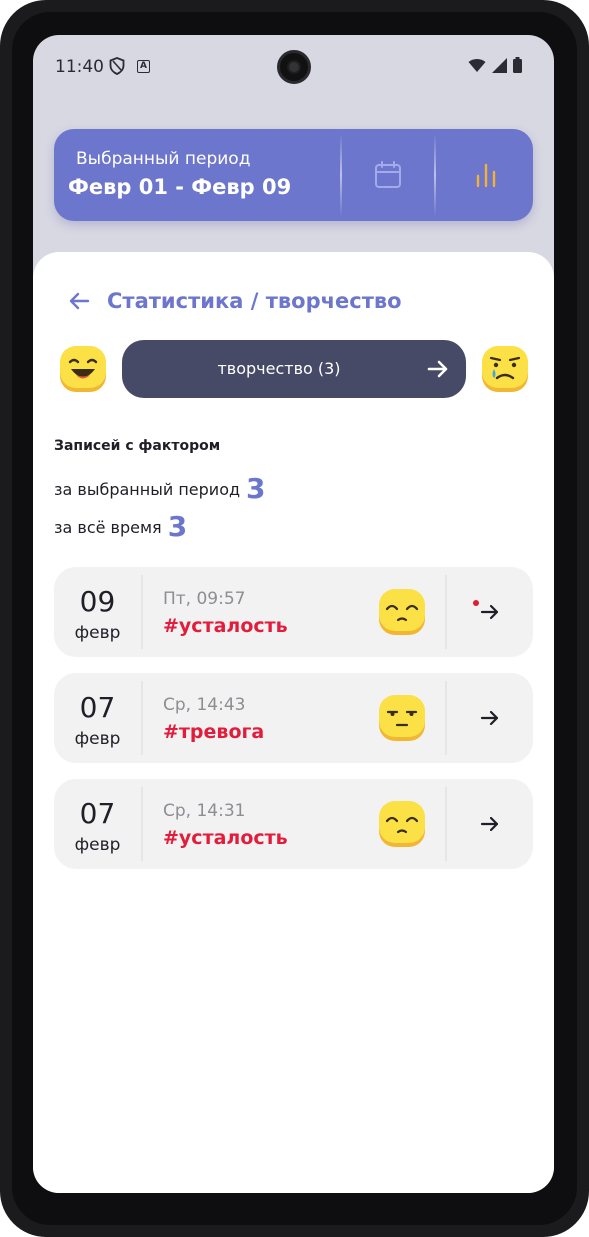  What do you see at coordinates (177, 526) in the screenshot?
I see `stat-all-time-count: 3` at bounding box center [177, 526].